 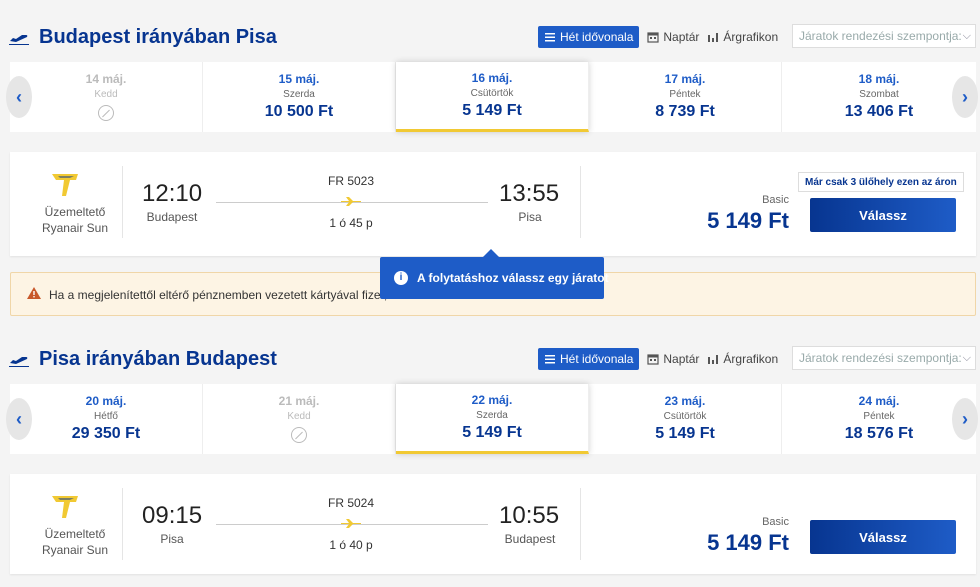 What do you see at coordinates (299, 79) in the screenshot?
I see `date-label: 15 máj.` at bounding box center [299, 79].